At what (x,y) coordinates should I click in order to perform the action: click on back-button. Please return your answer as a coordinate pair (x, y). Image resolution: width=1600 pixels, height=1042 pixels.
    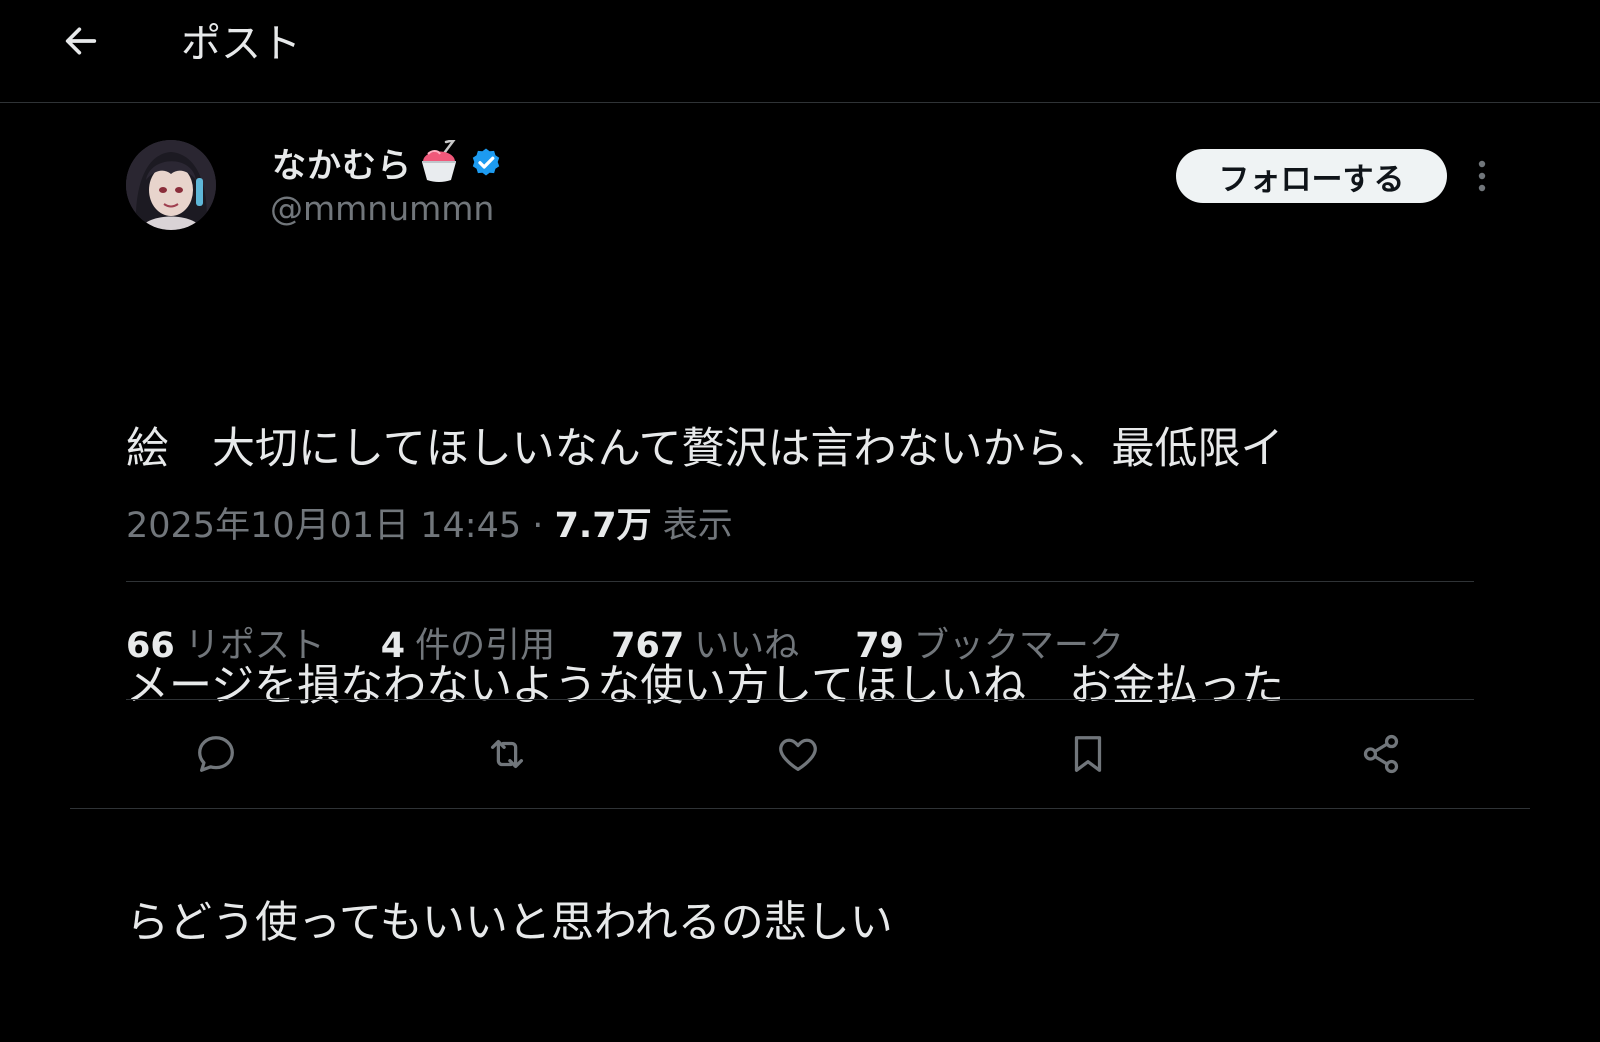
    Looking at the image, I should click on (81, 43).